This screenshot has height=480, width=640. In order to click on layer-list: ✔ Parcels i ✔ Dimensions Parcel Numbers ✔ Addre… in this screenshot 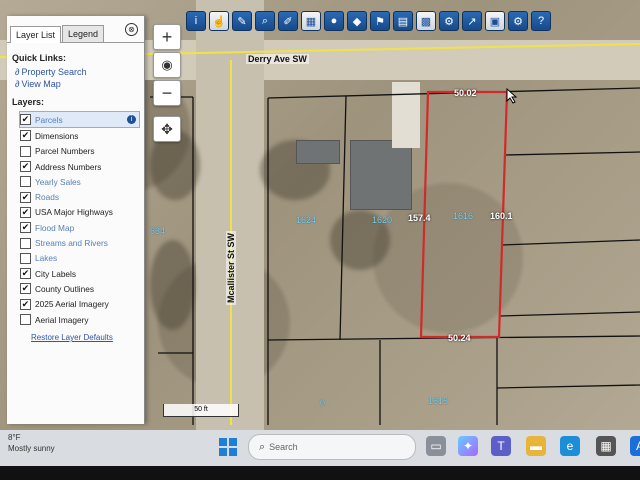, I will do `click(75, 219)`.